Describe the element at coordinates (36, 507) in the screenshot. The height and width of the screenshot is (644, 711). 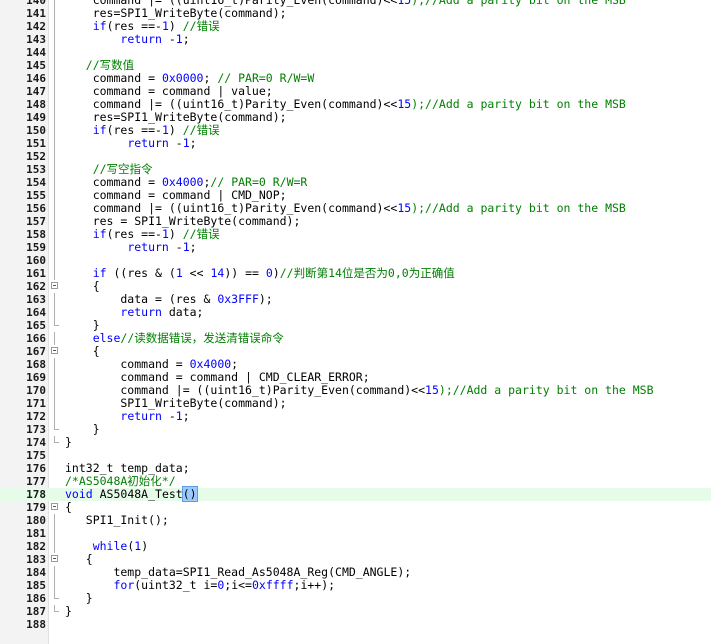
I see `line-number: 179` at that location.